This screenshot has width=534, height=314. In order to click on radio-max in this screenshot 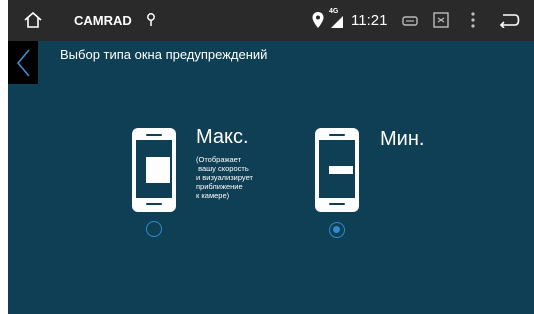, I will do `click(154, 229)`.